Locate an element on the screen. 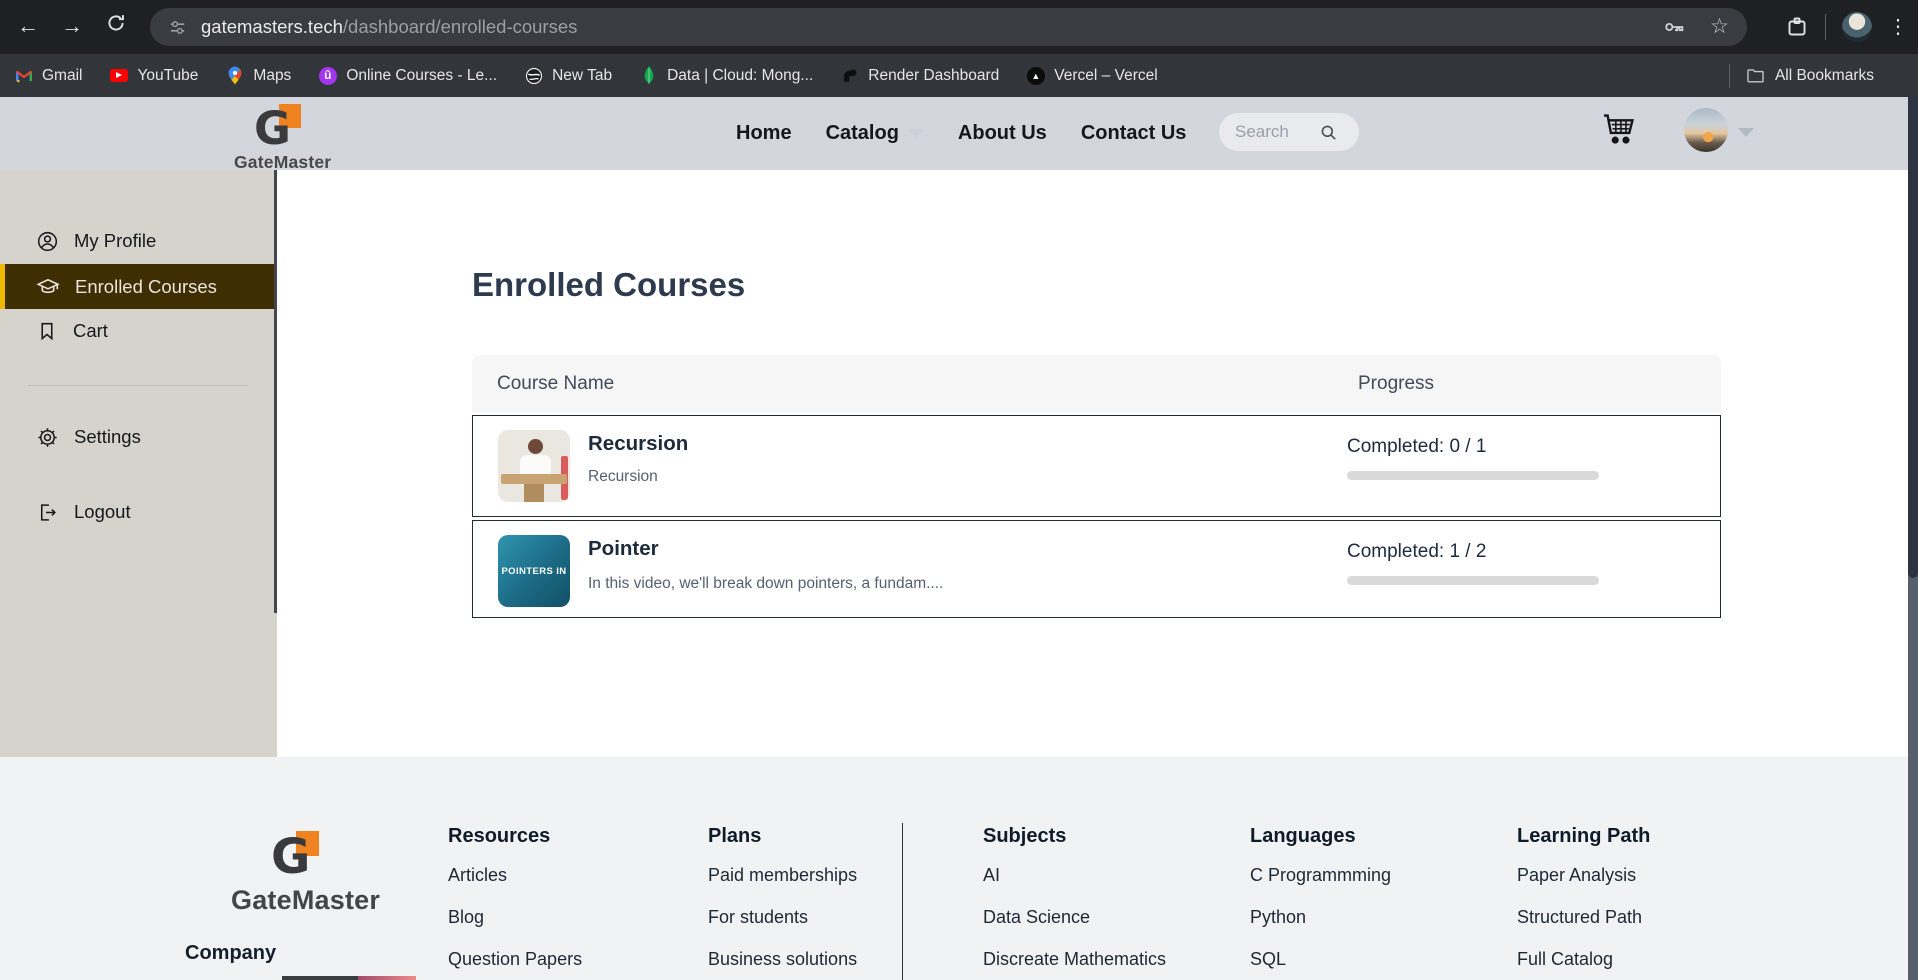 Image resolution: width=1918 pixels, height=980 pixels. main-nav: Home Catalog About Us Contact Us is located at coordinates (961, 133).